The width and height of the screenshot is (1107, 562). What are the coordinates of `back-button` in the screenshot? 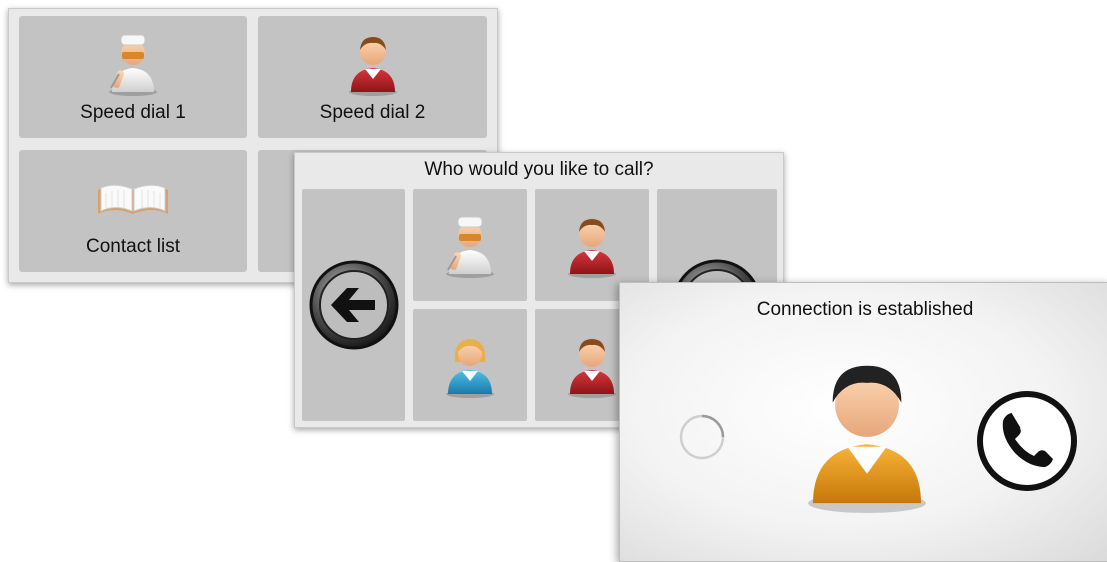 It's located at (353, 305).